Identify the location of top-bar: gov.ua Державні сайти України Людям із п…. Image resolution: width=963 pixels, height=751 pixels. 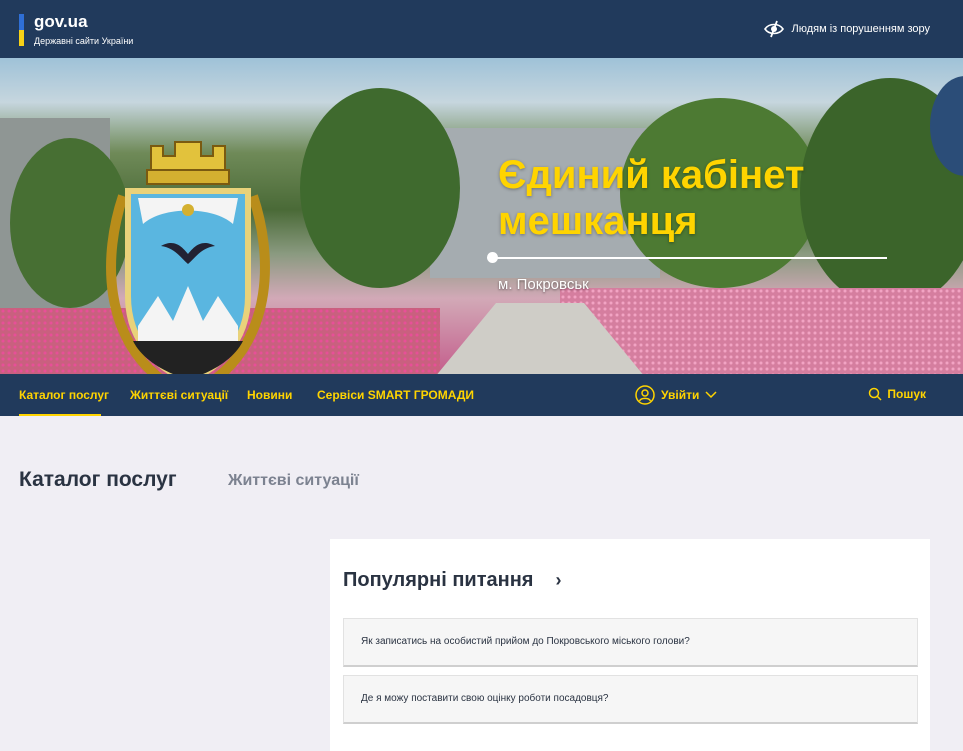
(481, 29).